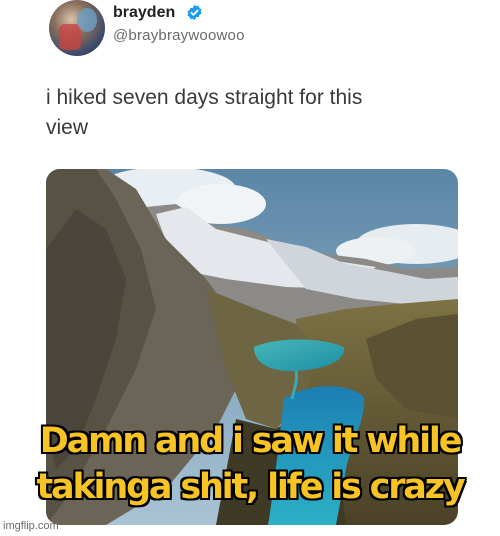 The width and height of the screenshot is (500, 536). What do you see at coordinates (31, 526) in the screenshot?
I see `imgflip-watermark: imgflip.com` at bounding box center [31, 526].